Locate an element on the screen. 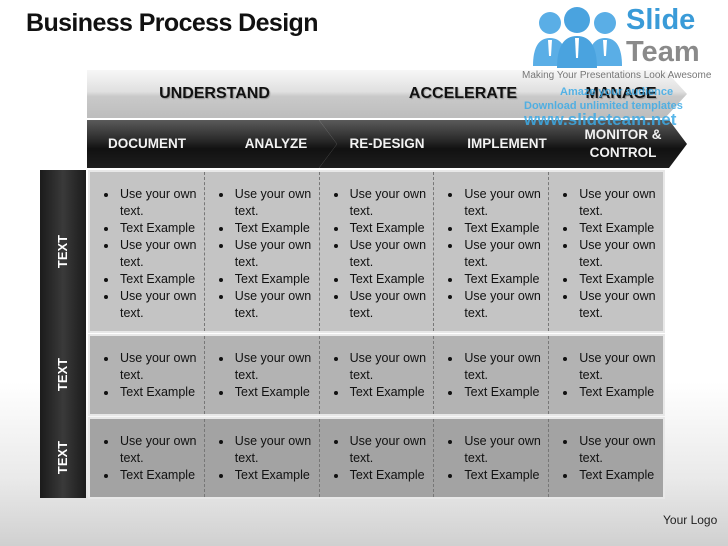  step-analyze: ANALYZE is located at coordinates (269, 144).